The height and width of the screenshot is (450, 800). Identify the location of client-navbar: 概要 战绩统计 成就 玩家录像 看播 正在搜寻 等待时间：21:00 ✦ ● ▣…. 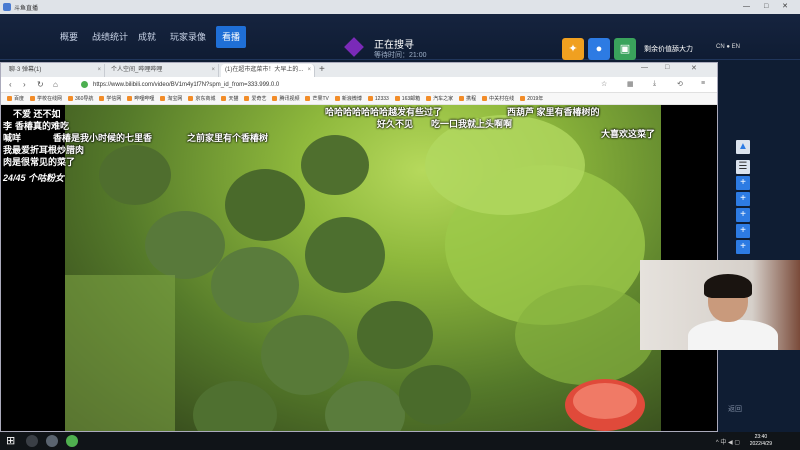
(400, 37).